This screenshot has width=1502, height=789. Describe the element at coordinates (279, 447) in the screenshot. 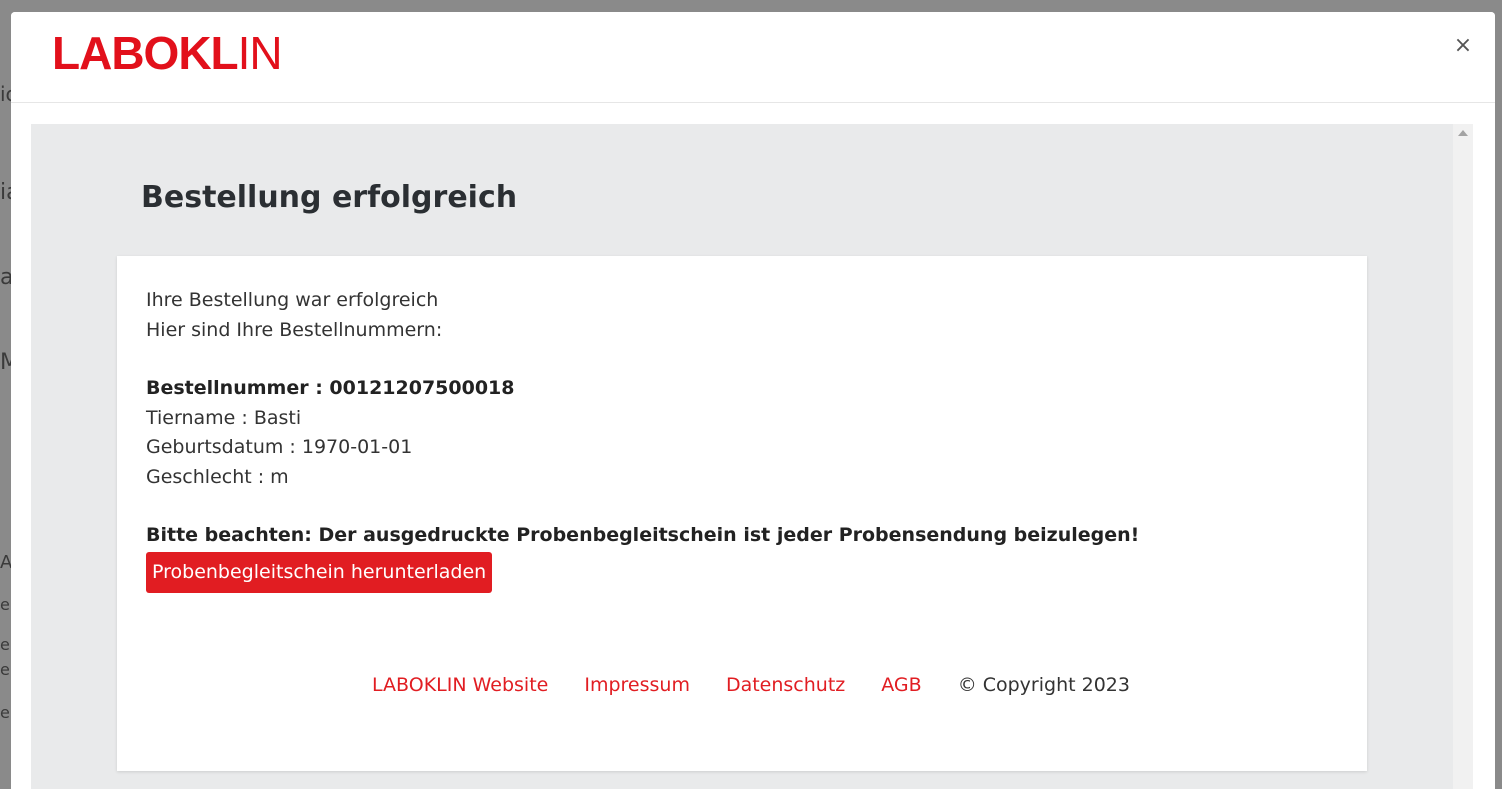

I see `birth-date: Geburtsdatum : 1970-01-01` at that location.